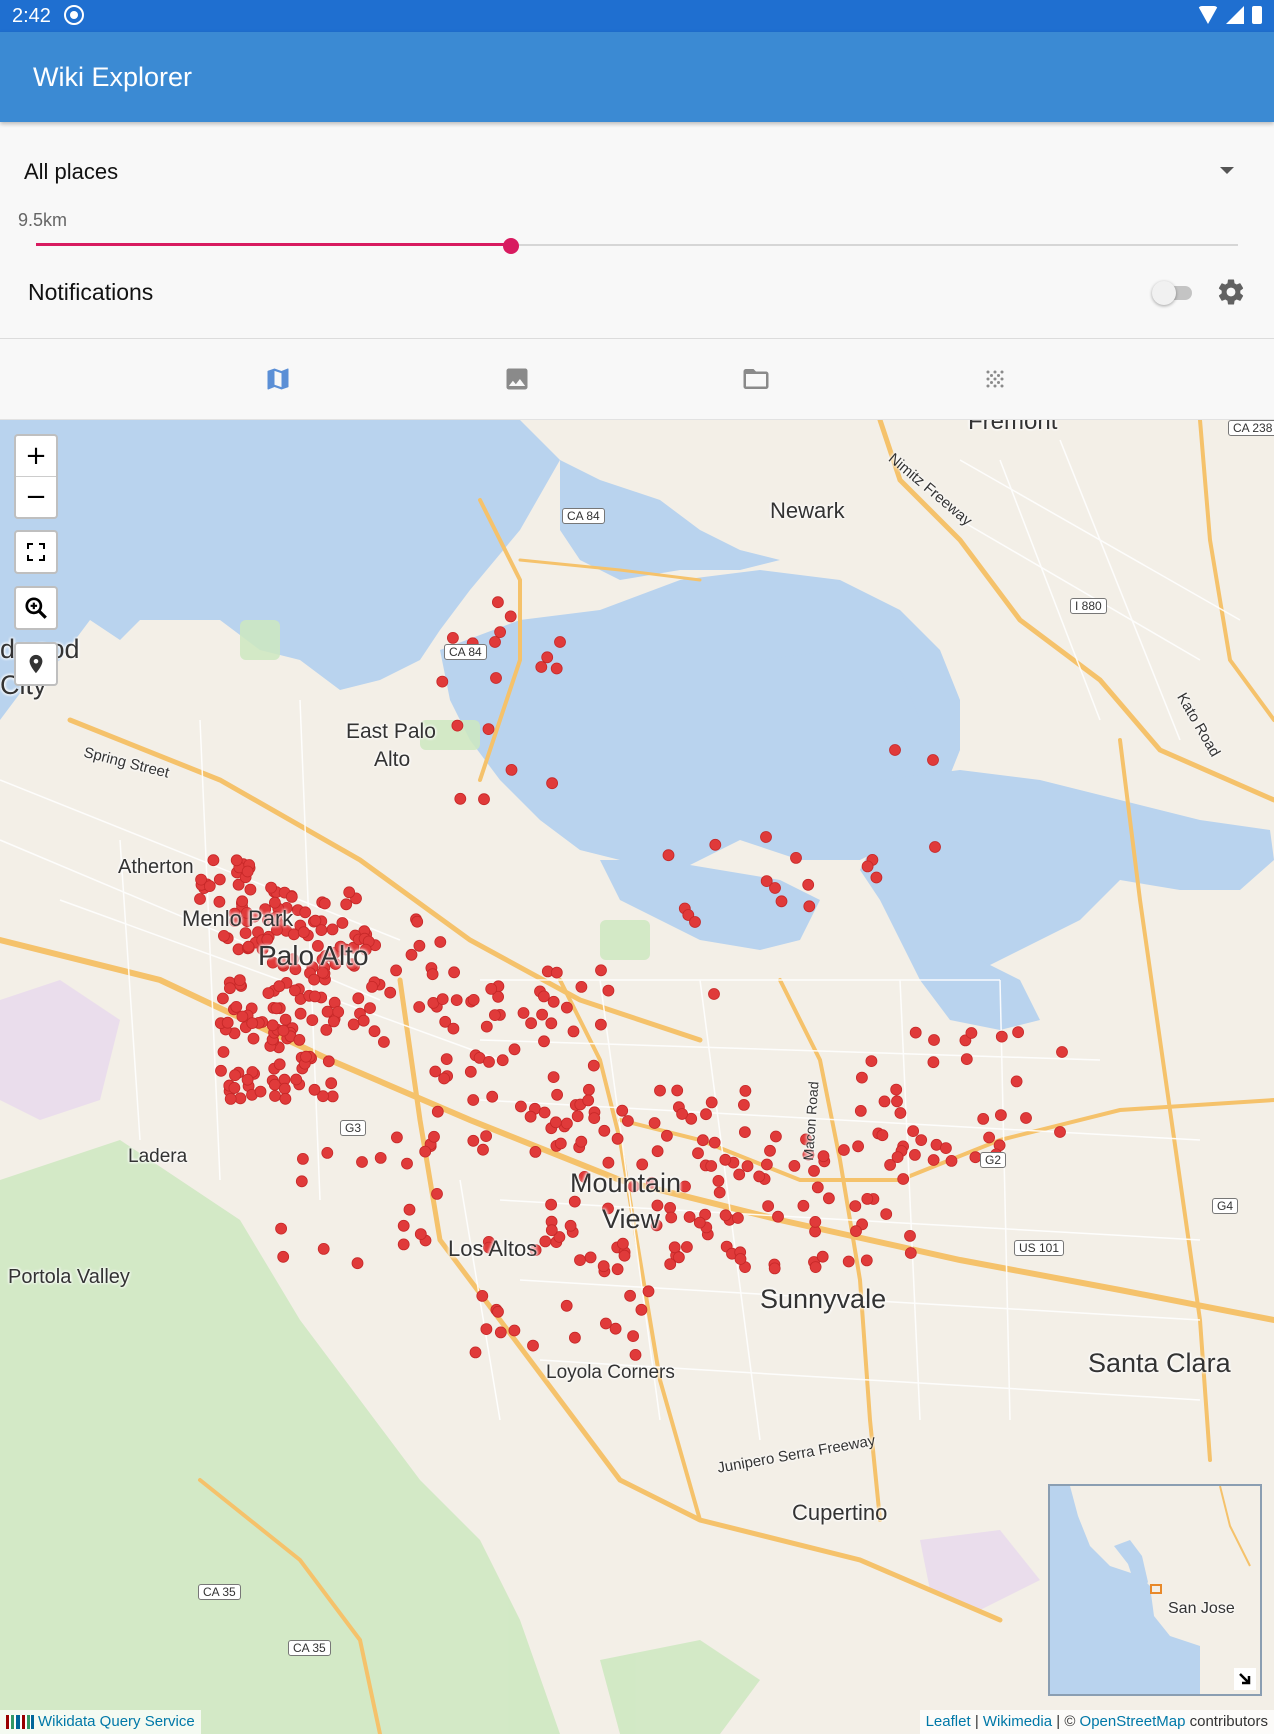 This screenshot has width=1274, height=1734. Describe the element at coordinates (1231, 294) in the screenshot. I see `settings-button` at that location.